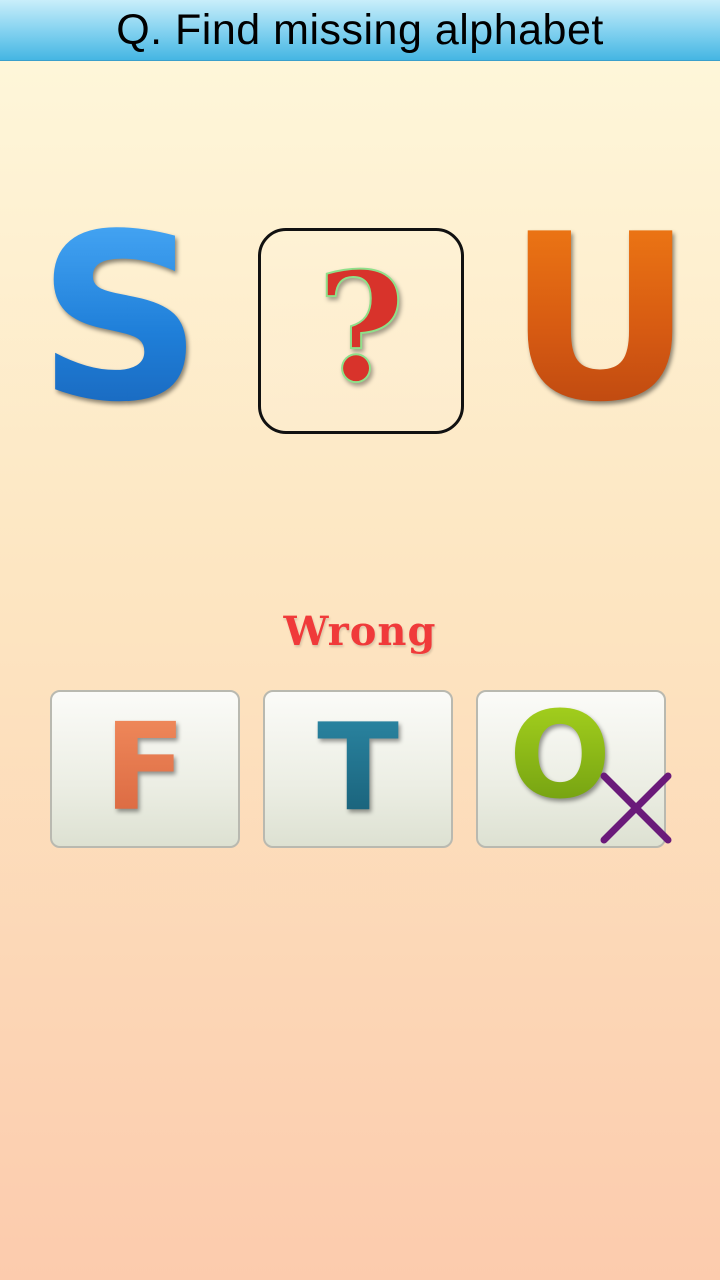 The image size is (720, 1280). I want to click on question-mark-icon: ?, so click(361, 328).